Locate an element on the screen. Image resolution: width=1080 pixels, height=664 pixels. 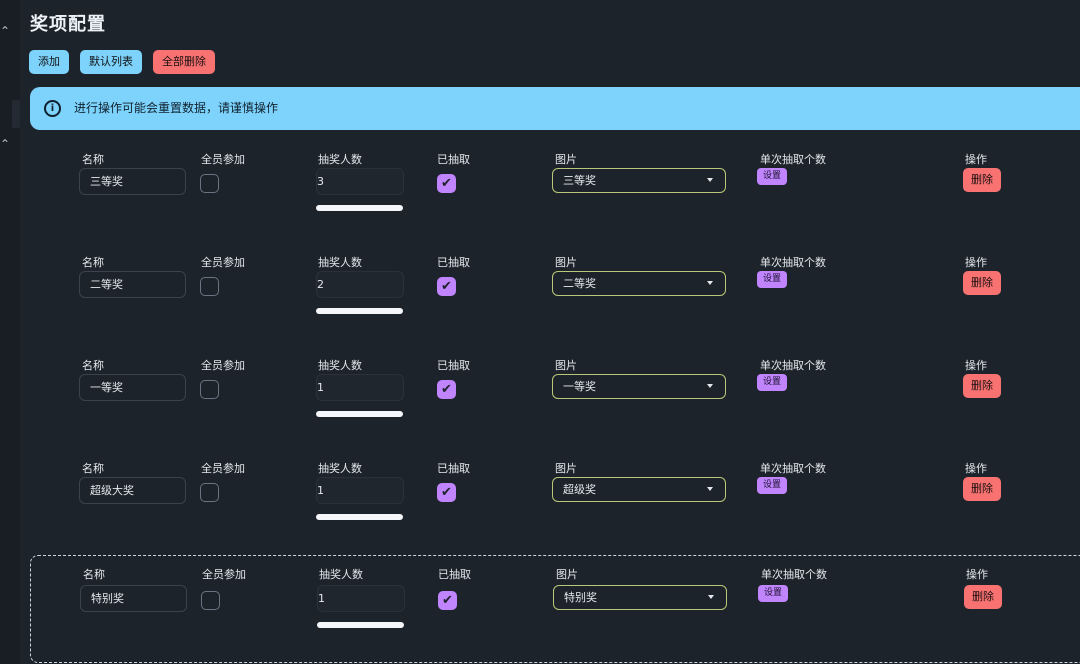
image-select: 三等奖 is located at coordinates (639, 180).